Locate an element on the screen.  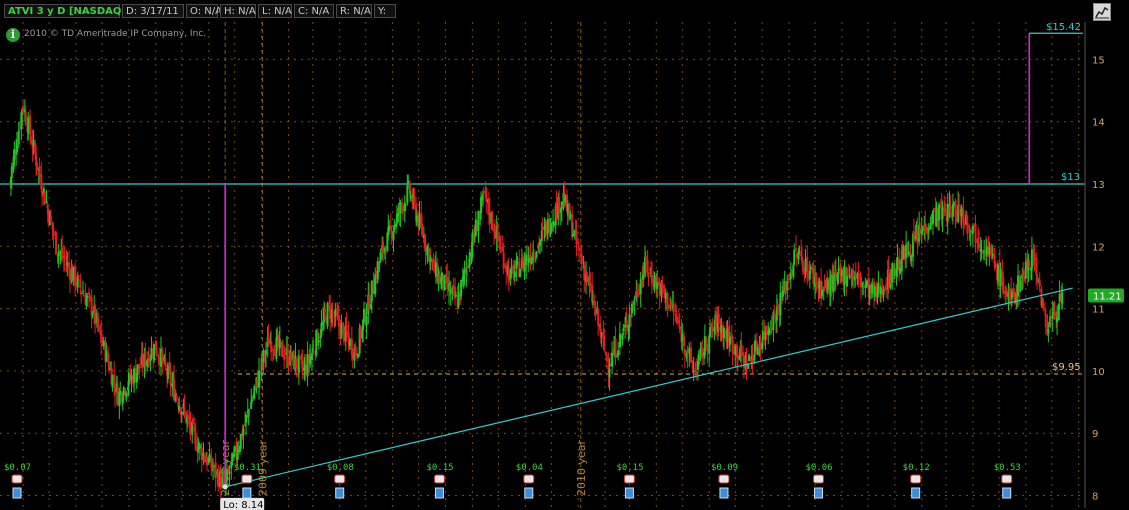
y-tick-label: 15 is located at coordinates (1098, 60).